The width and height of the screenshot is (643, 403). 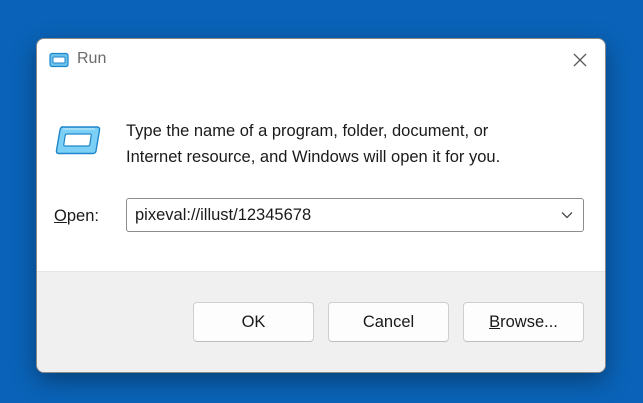 I want to click on open-label-accelerator: O, so click(x=60, y=216).